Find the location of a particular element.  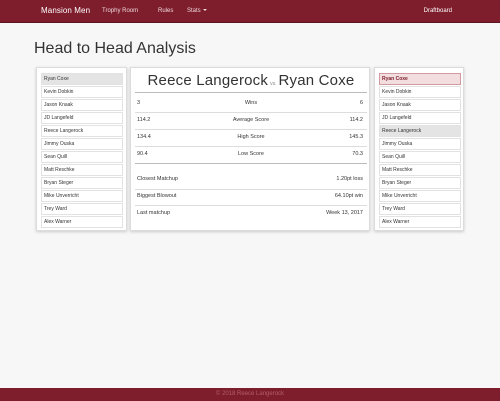

p2-low: 70.3 is located at coordinates (357, 154).